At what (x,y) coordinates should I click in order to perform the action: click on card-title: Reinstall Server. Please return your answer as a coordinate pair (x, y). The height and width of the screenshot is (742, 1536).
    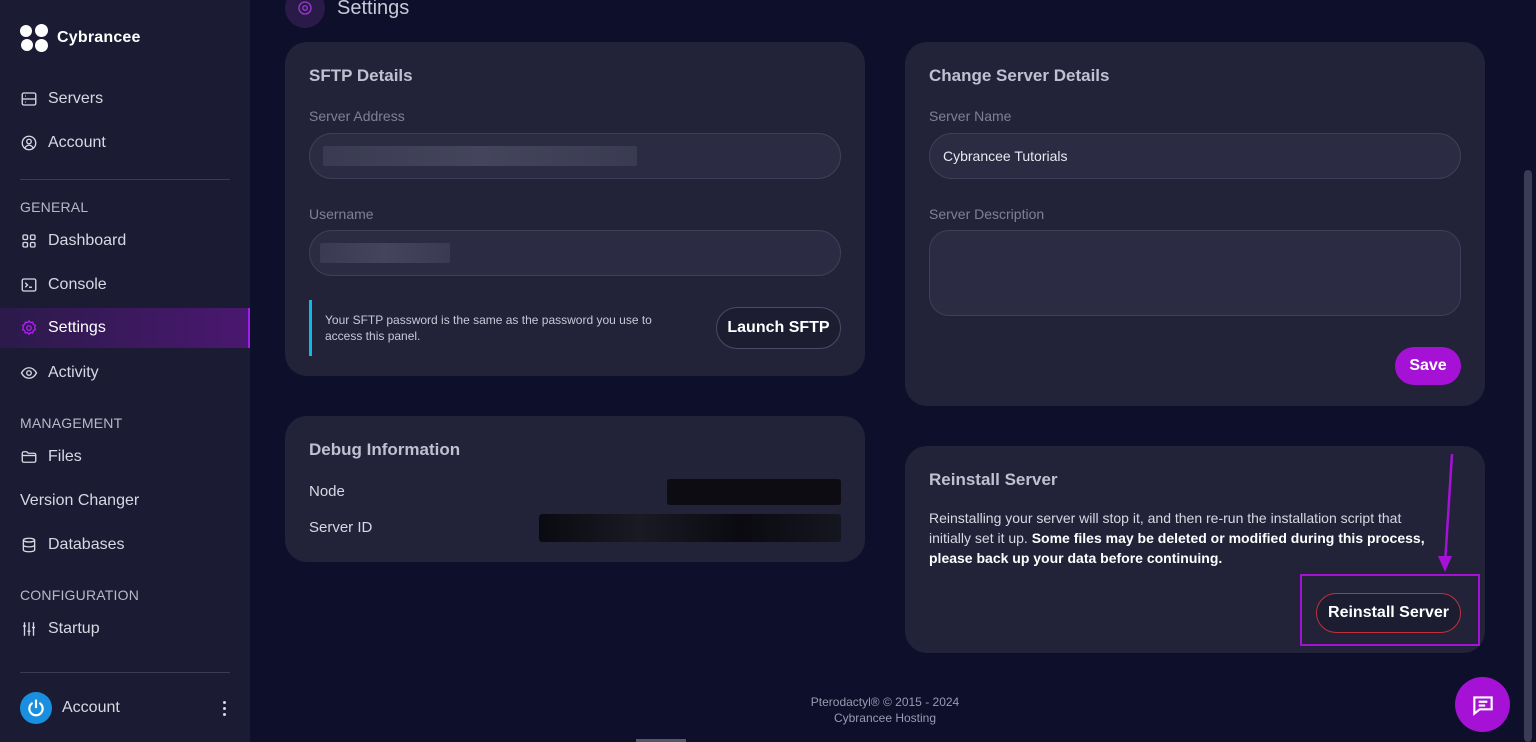
    Looking at the image, I should click on (993, 479).